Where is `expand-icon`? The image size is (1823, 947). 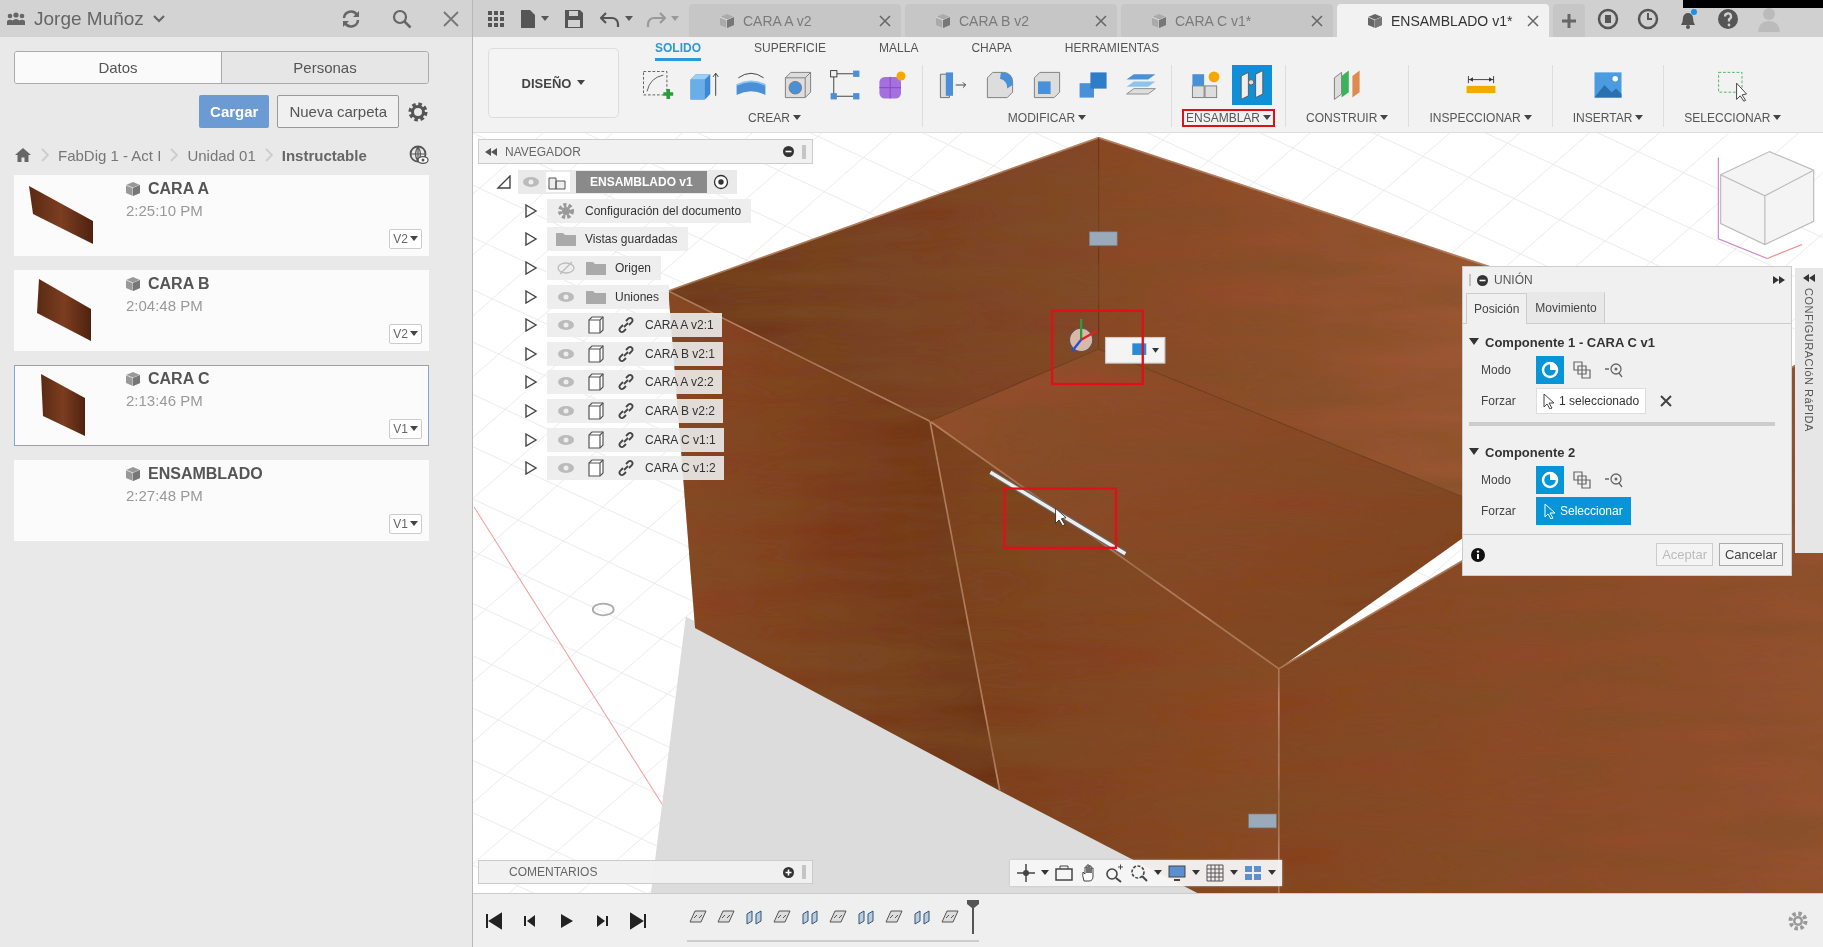
expand-icon is located at coordinates (1779, 280).